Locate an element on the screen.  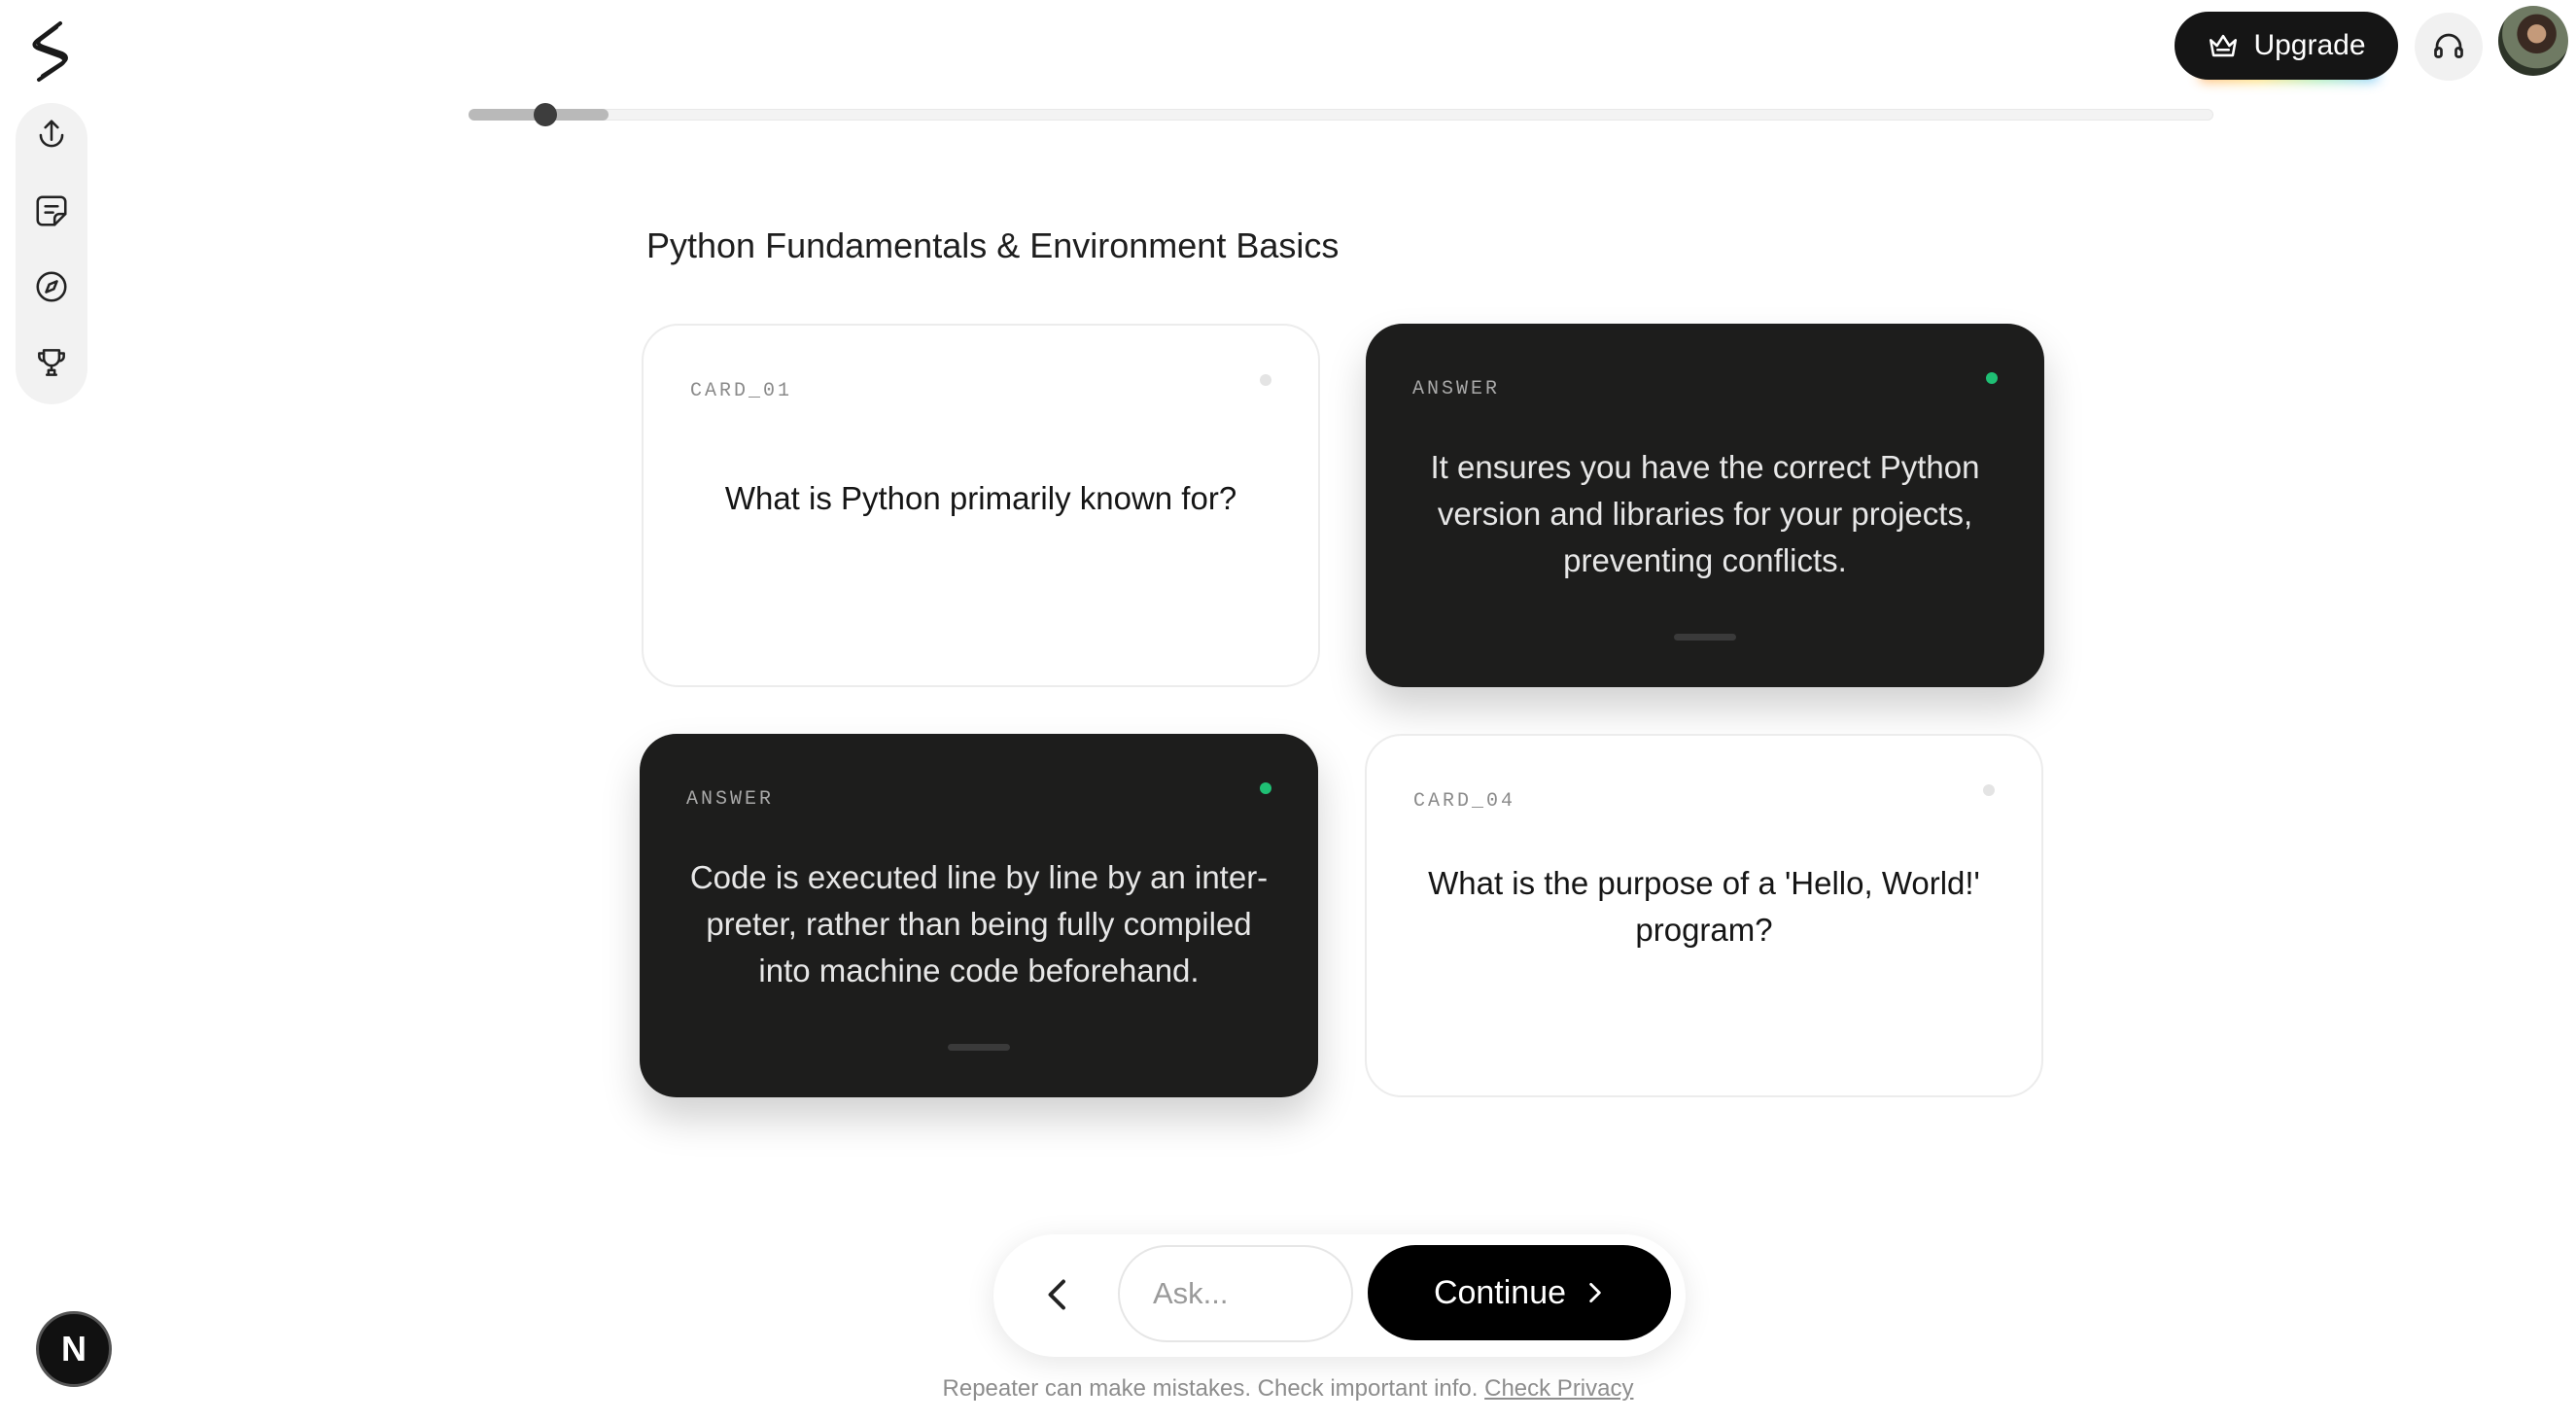
chevron-left-icon is located at coordinates (1056, 1294).